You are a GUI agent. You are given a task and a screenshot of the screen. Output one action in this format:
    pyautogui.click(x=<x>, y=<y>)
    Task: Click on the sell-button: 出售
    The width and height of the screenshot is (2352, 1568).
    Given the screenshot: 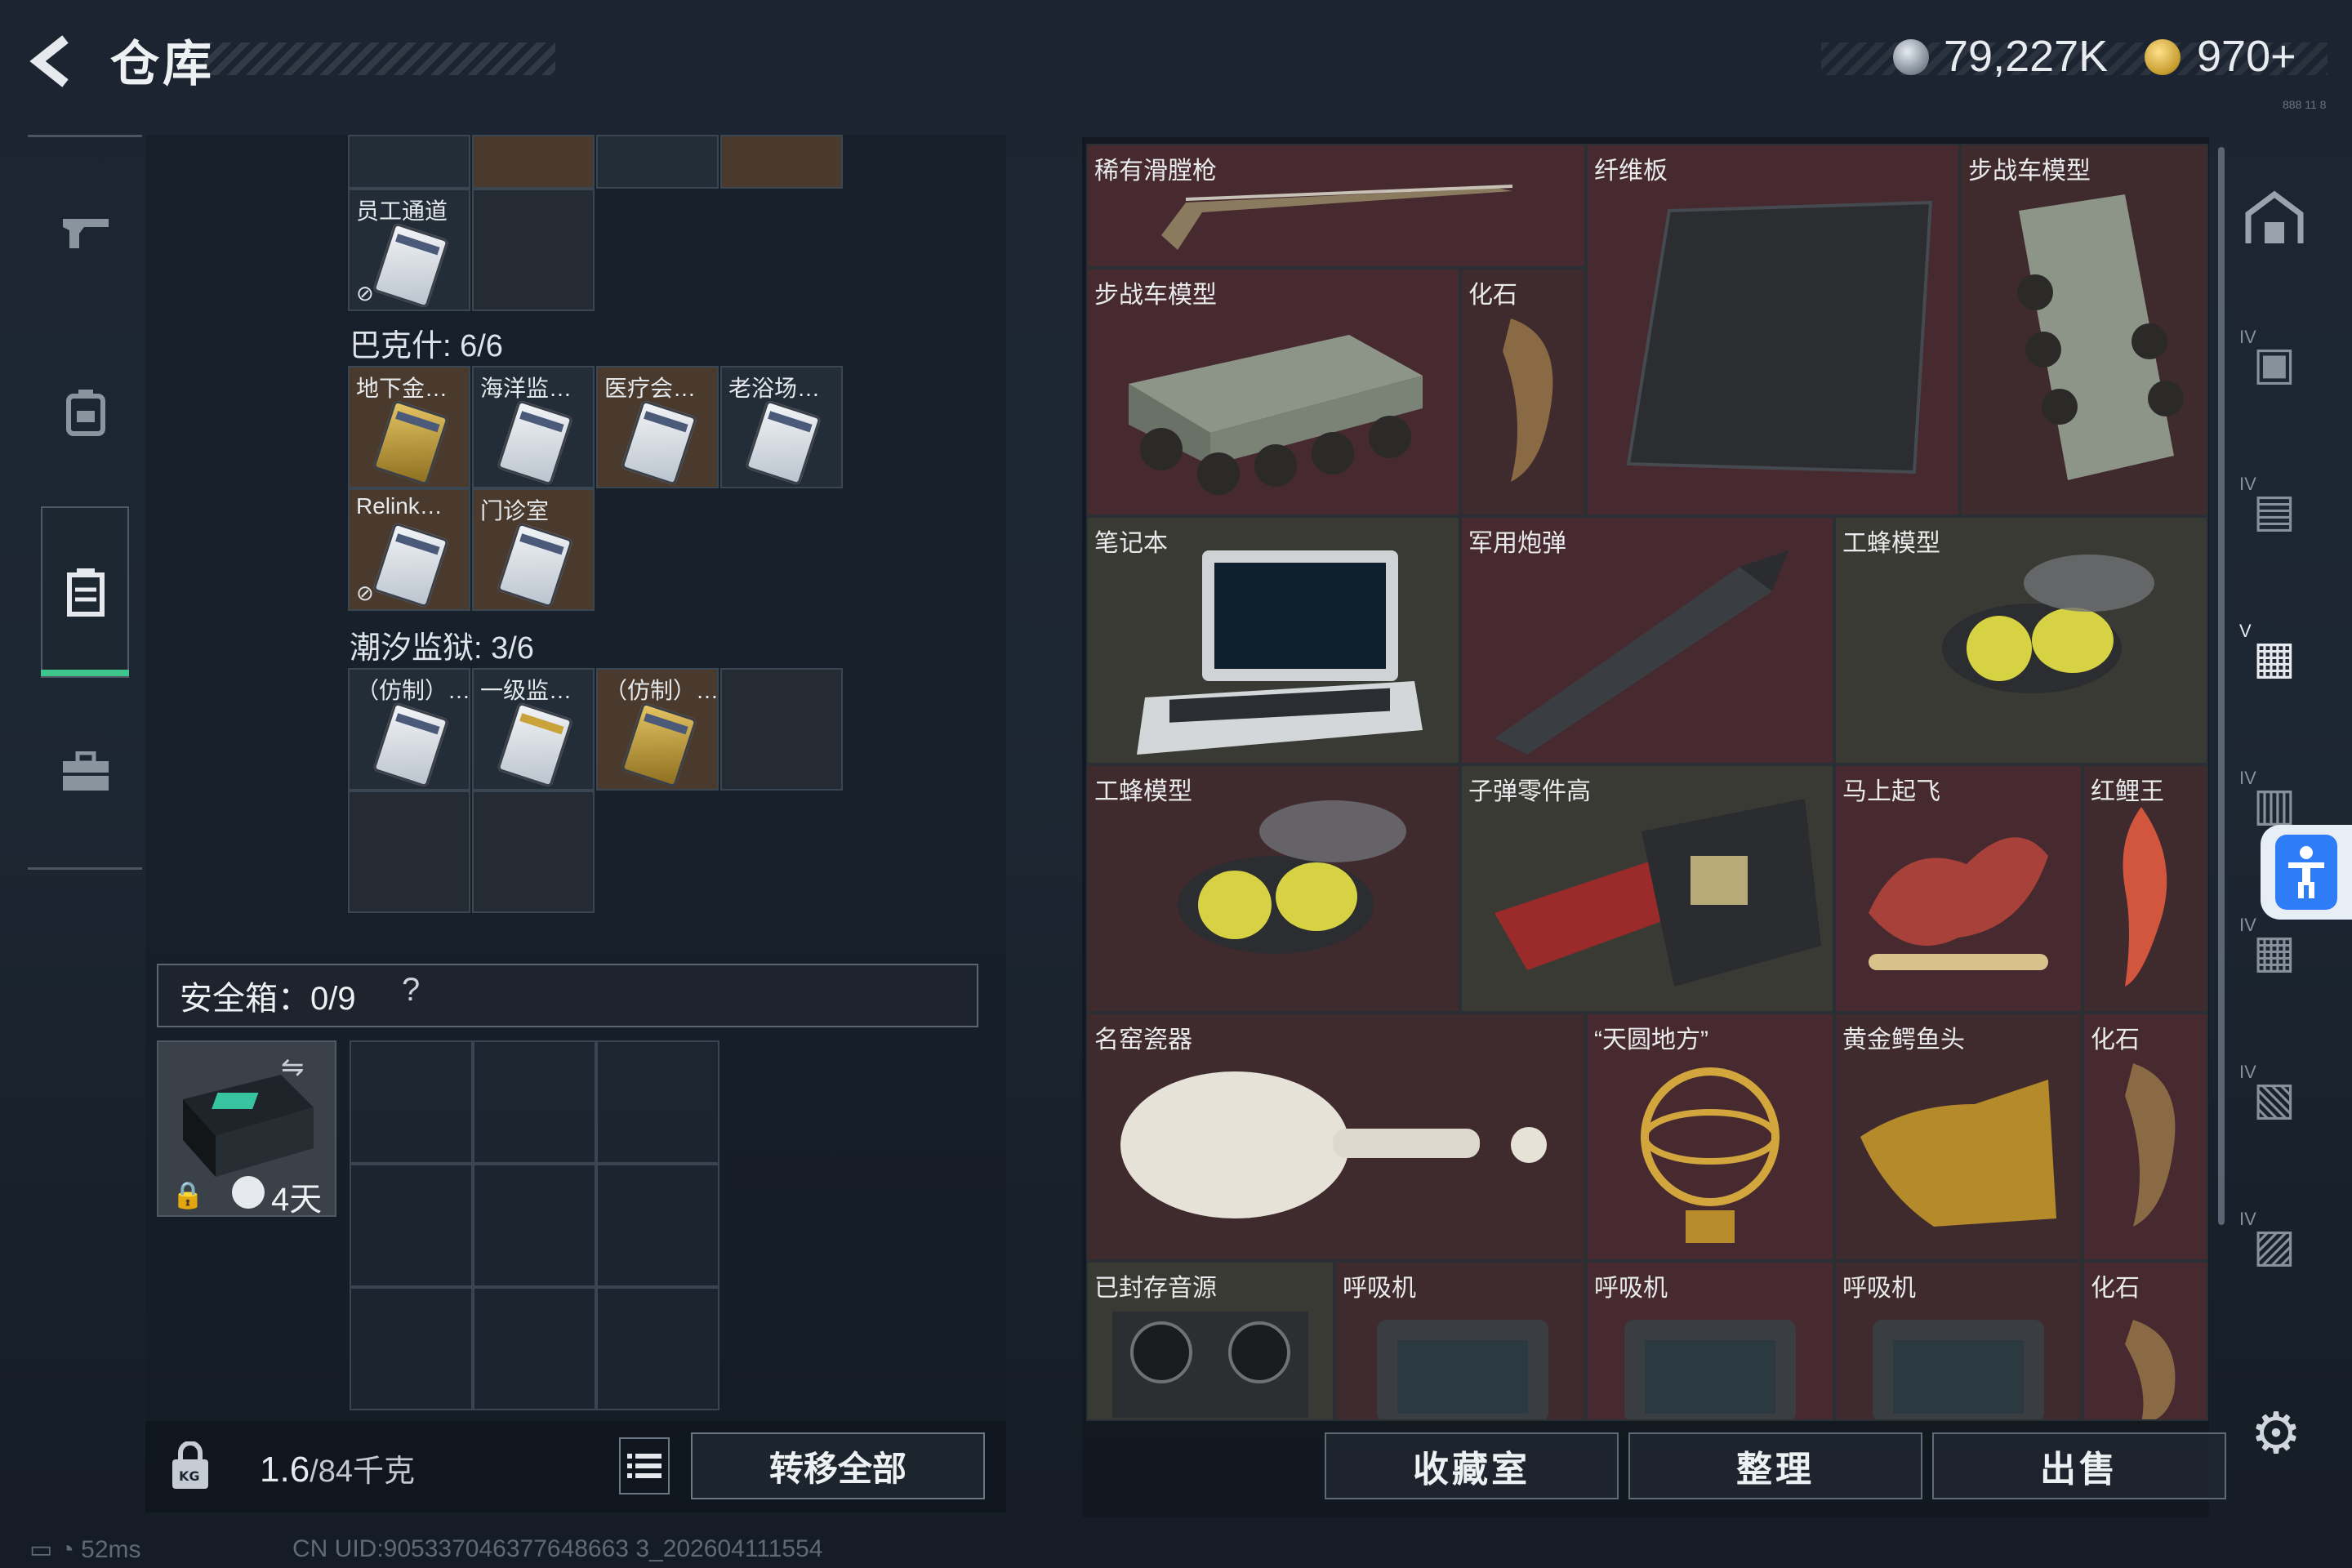 What is the action you would take?
    pyautogui.click(x=2079, y=1465)
    